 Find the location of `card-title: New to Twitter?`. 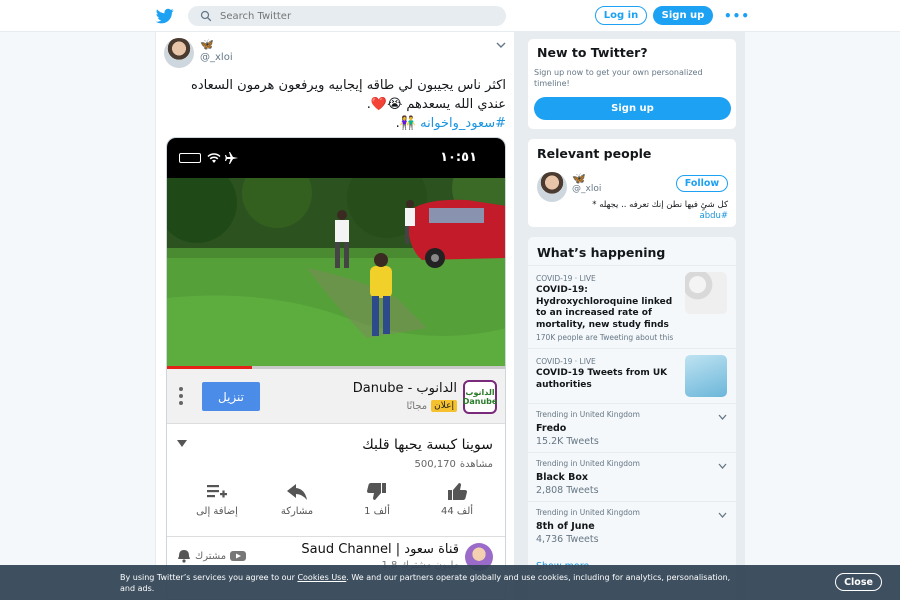

card-title: New to Twitter? is located at coordinates (592, 52).